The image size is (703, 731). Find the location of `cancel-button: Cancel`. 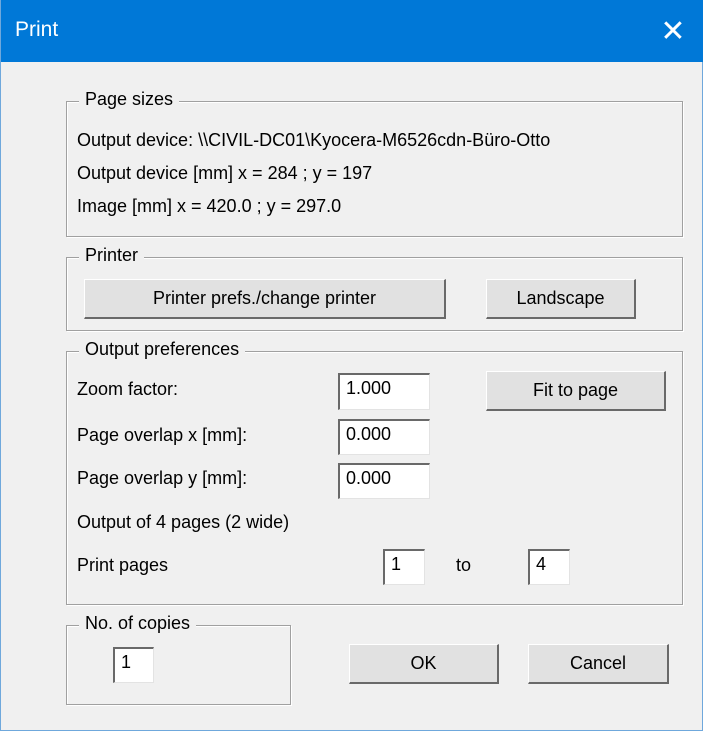

cancel-button: Cancel is located at coordinates (598, 664).